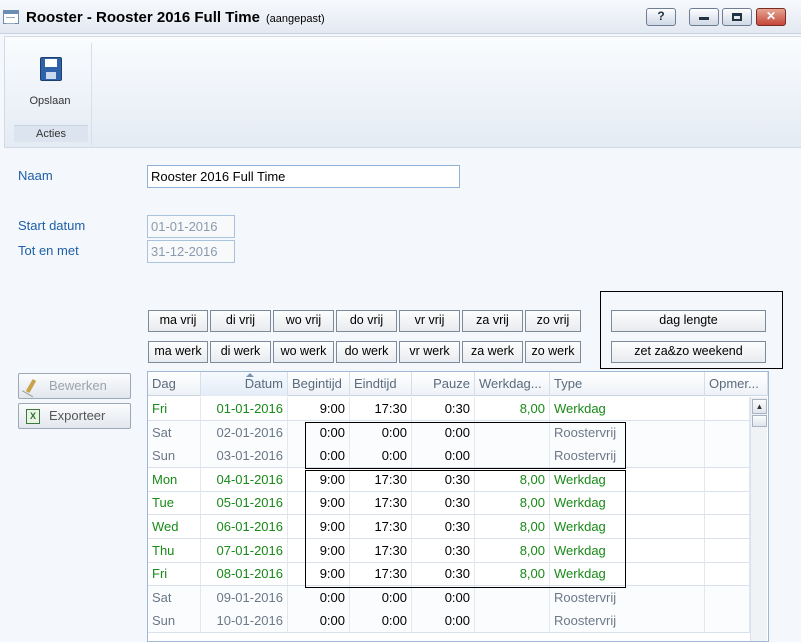 The height and width of the screenshot is (642, 801). I want to click on cell-datum: 10-01-2016, so click(244, 621).